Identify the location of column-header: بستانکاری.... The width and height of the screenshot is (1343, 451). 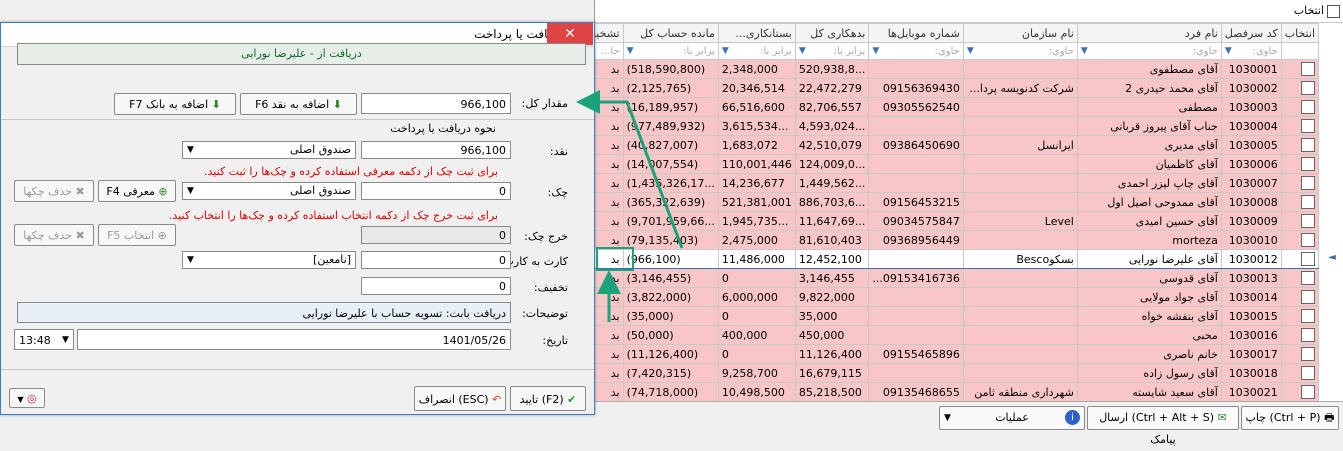
(756, 33).